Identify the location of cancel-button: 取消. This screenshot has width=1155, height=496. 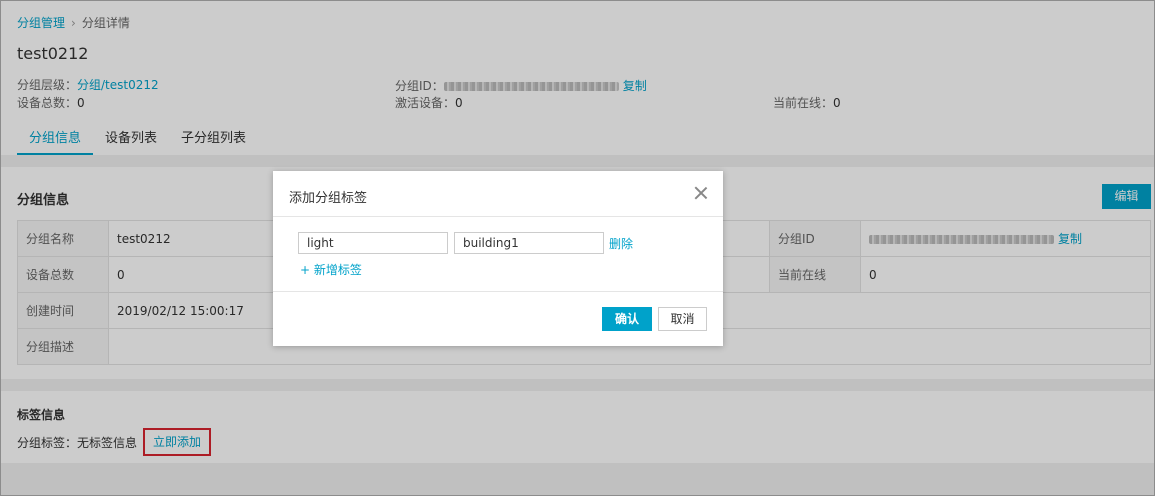
(682, 319).